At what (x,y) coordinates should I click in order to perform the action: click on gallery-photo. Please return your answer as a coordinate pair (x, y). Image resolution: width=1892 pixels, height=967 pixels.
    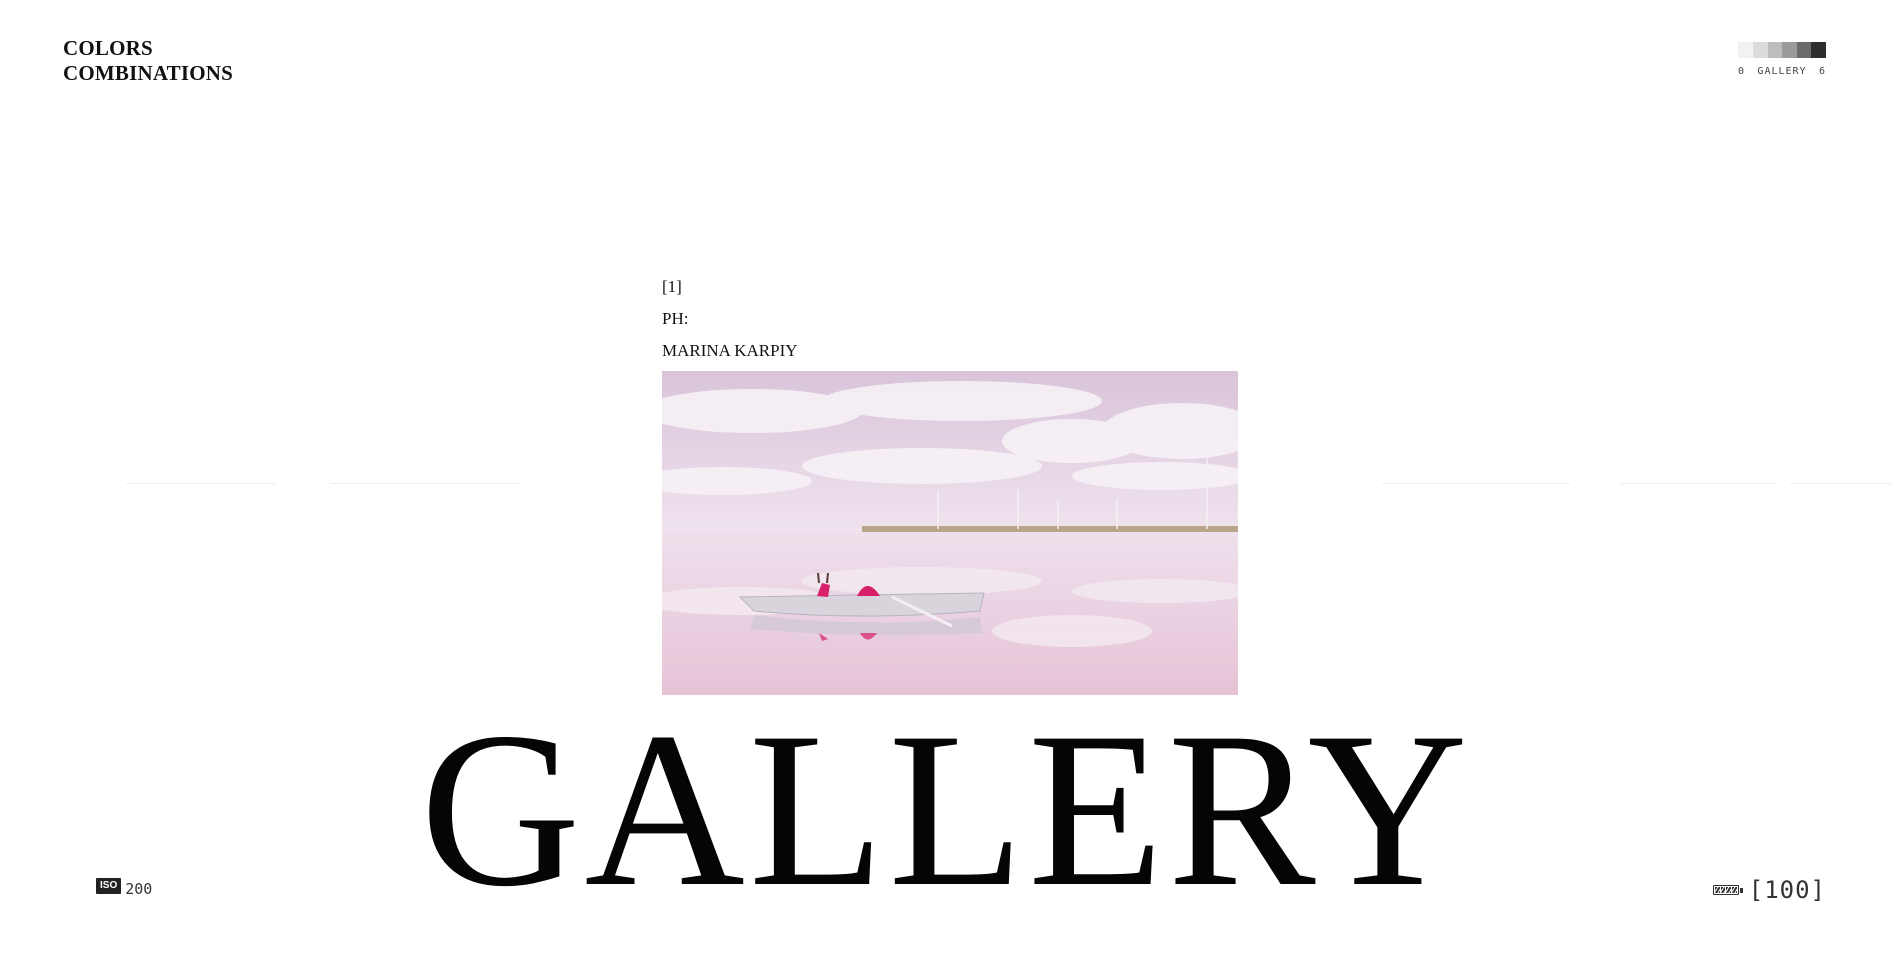
    Looking at the image, I should click on (950, 533).